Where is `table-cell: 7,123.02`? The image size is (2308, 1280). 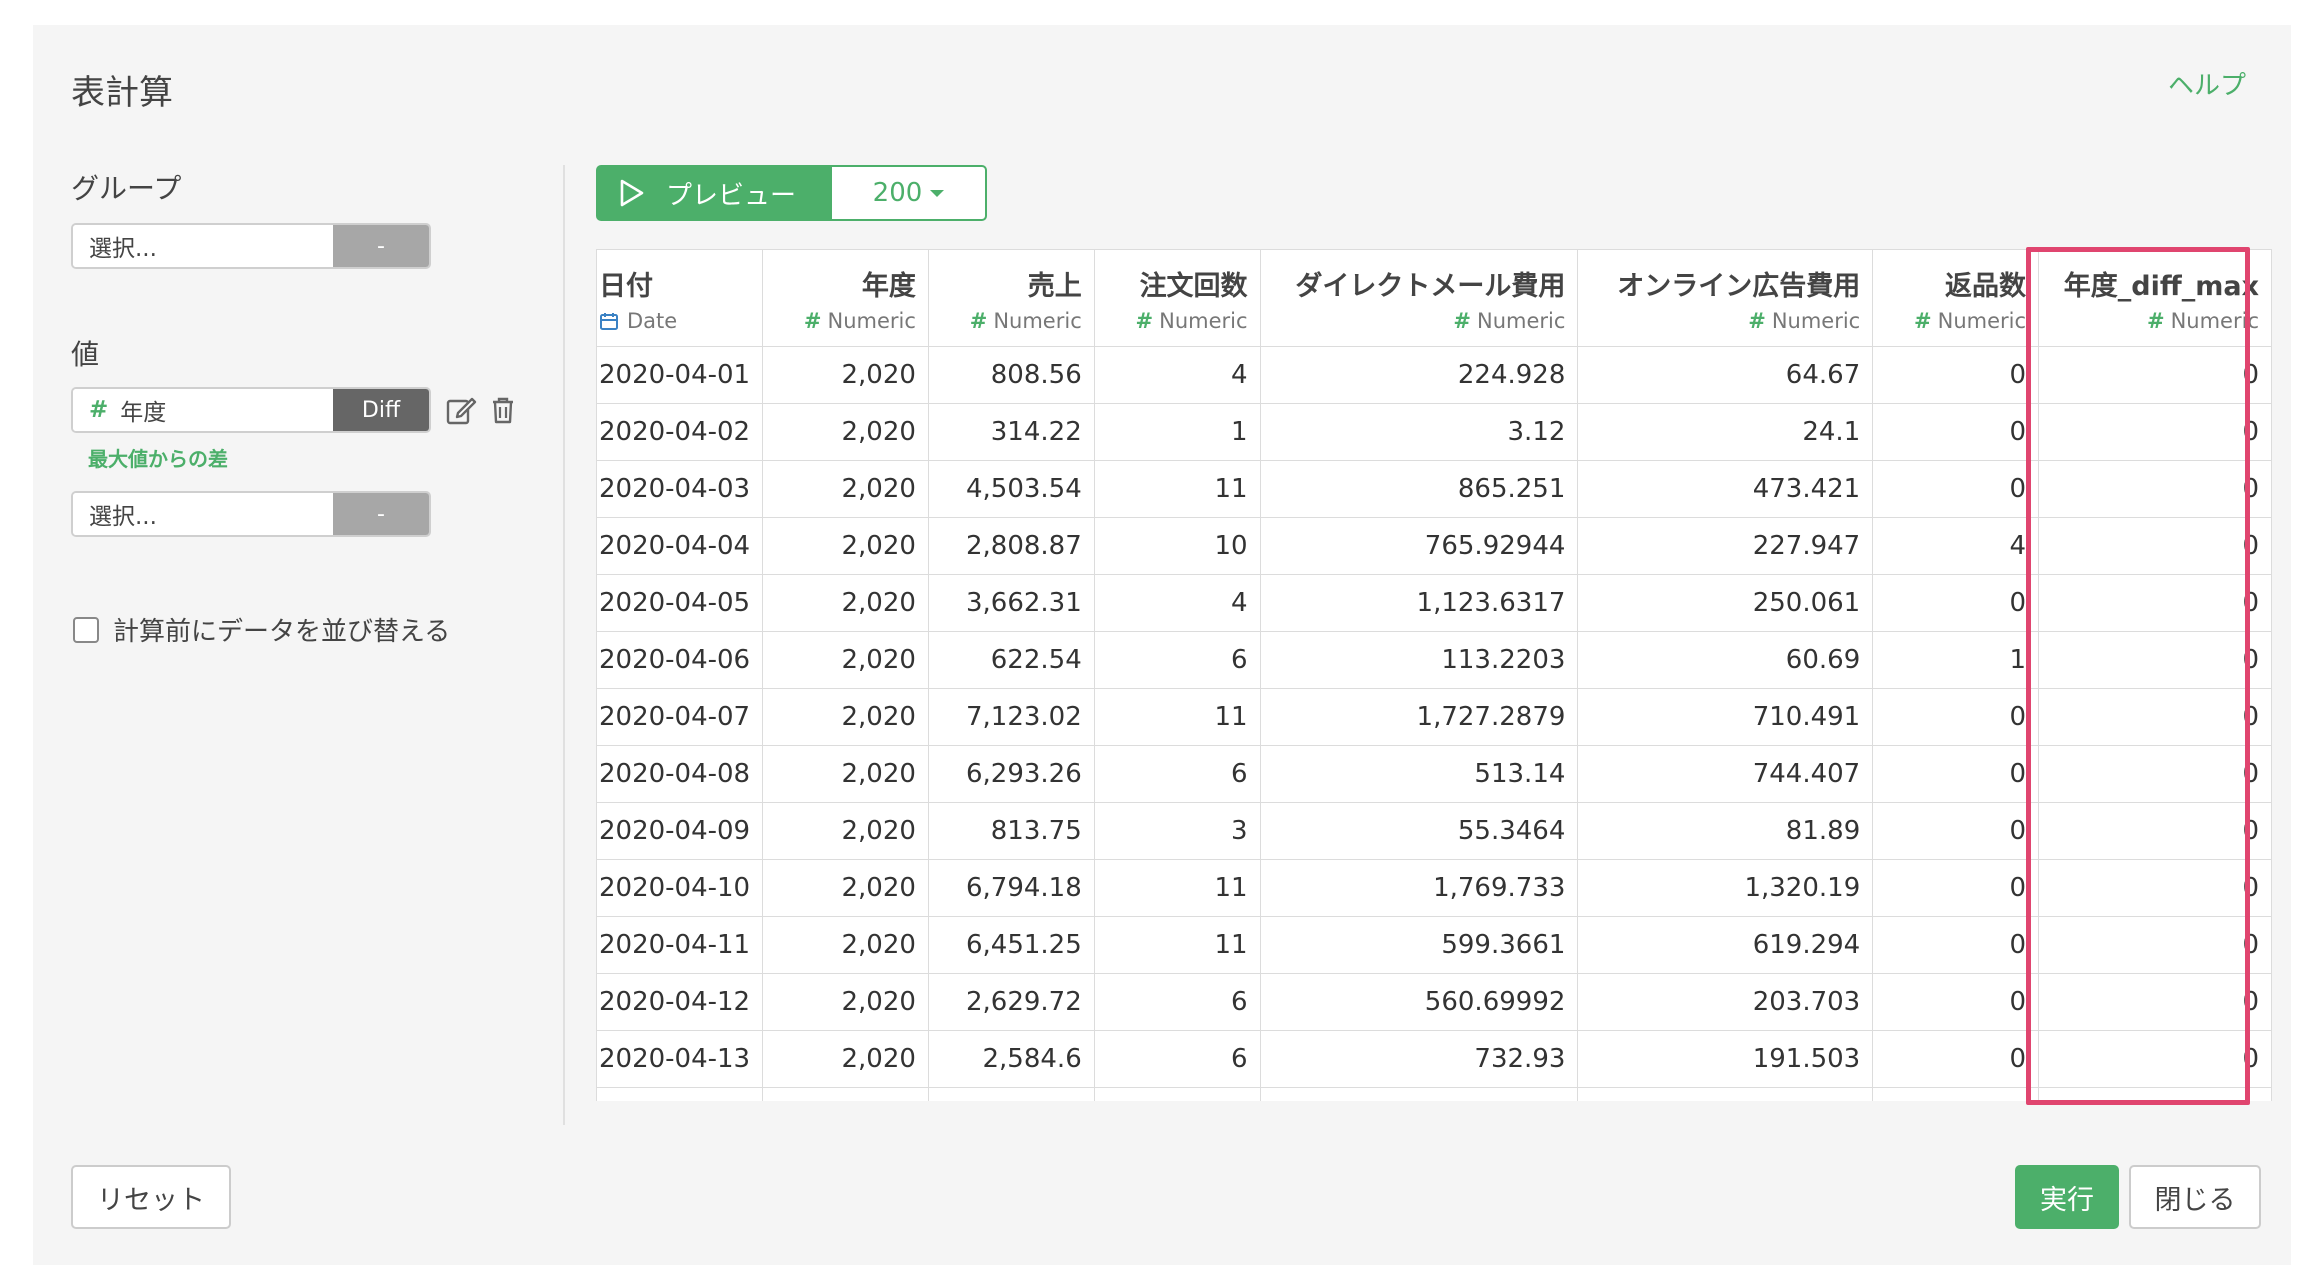
table-cell: 7,123.02 is located at coordinates (1011, 717).